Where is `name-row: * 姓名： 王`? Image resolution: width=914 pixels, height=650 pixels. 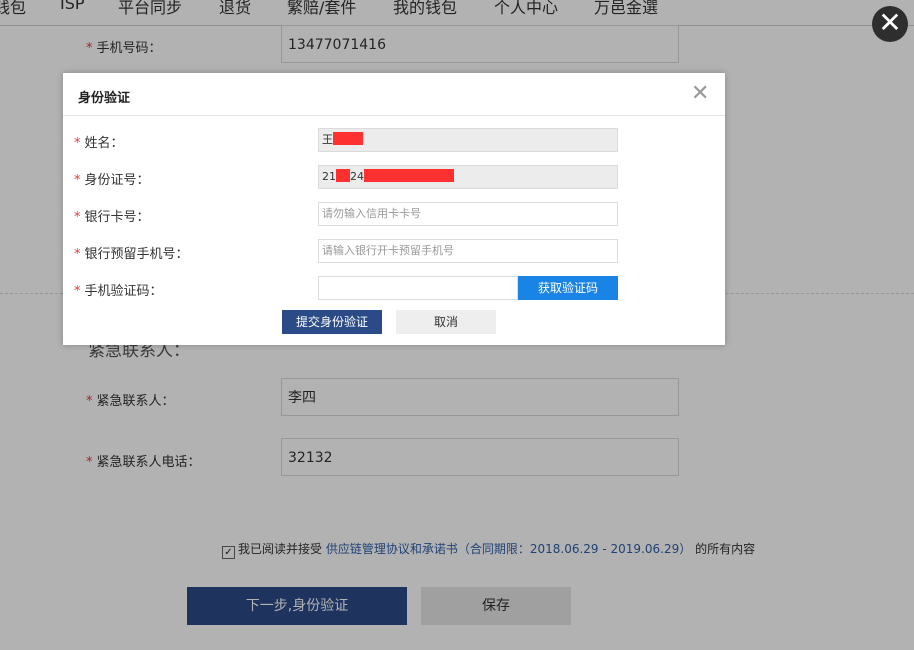 name-row: * 姓名： 王 is located at coordinates (394, 140).